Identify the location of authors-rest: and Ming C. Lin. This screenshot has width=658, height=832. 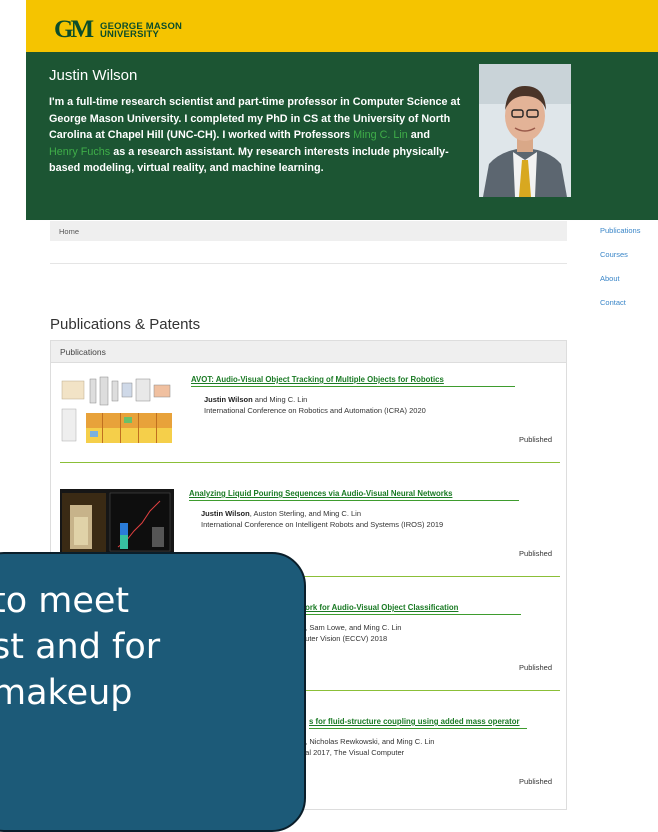
(280, 399).